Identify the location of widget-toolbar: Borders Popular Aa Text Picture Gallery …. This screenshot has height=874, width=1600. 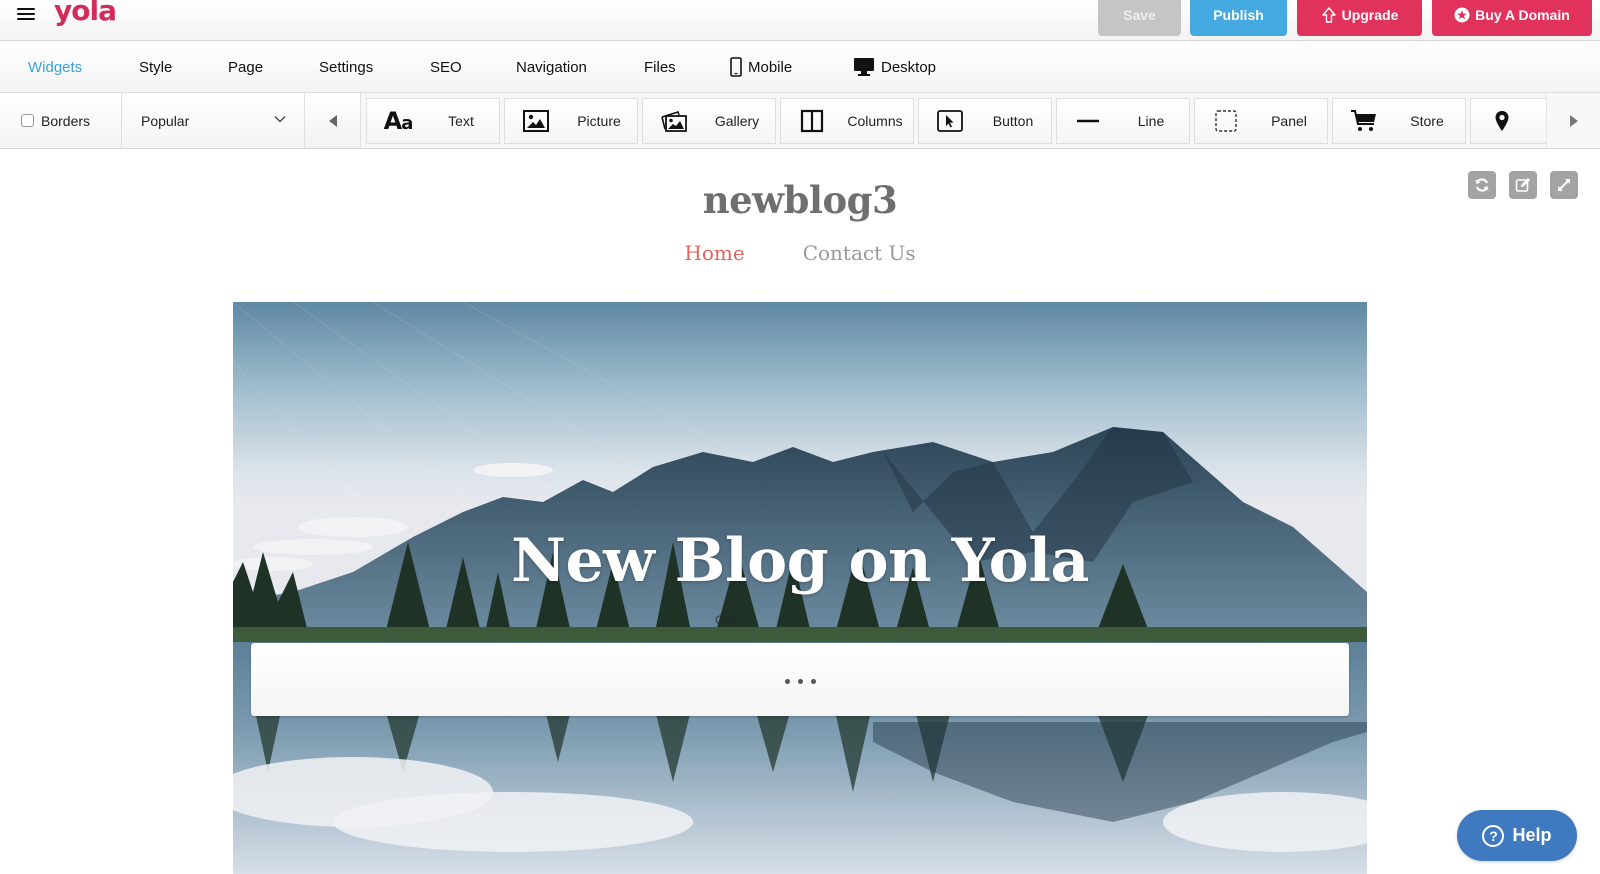
(800, 121).